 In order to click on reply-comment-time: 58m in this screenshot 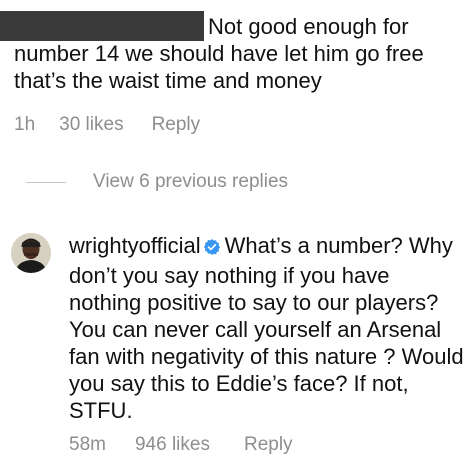, I will do `click(87, 444)`.